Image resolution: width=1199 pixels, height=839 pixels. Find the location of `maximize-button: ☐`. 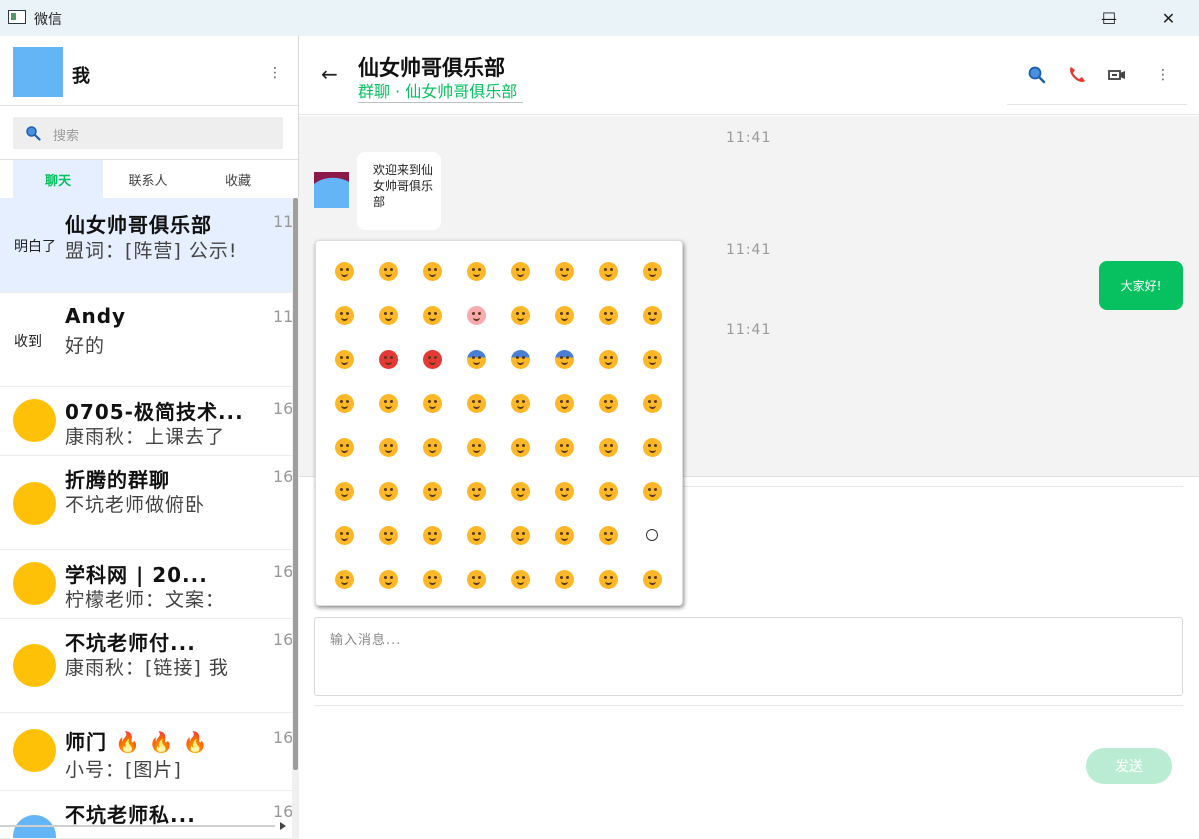

maximize-button: ☐ is located at coordinates (1109, 18).